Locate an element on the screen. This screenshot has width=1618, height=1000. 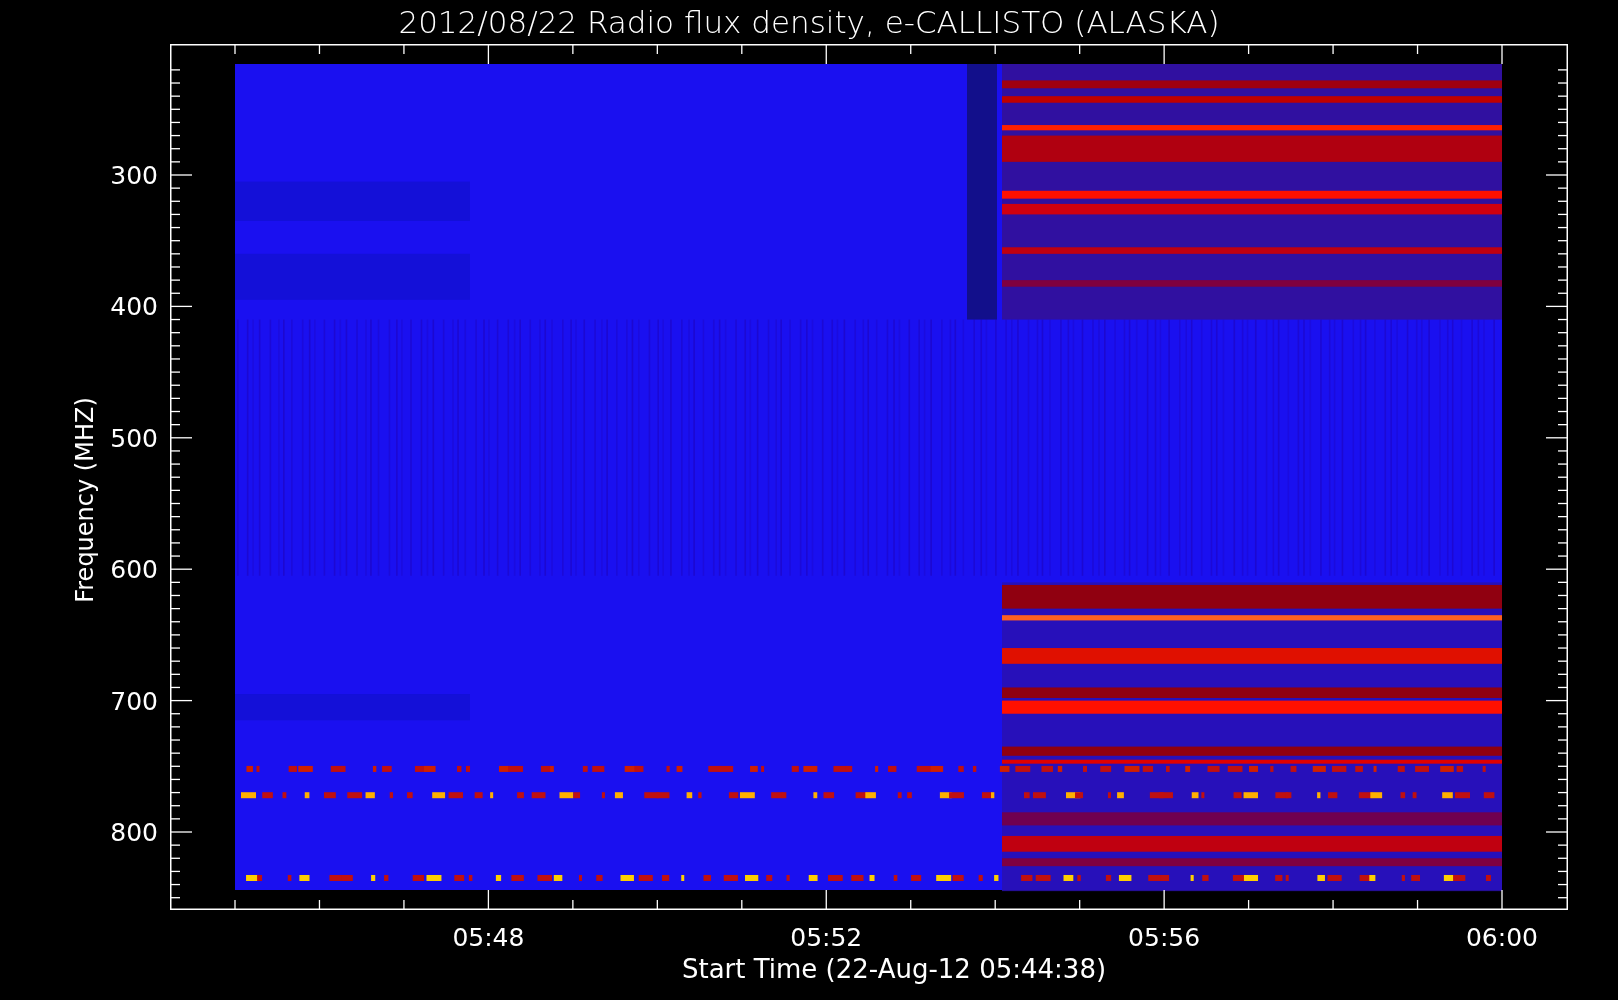
y-tick-label: 600 is located at coordinates (134, 570).